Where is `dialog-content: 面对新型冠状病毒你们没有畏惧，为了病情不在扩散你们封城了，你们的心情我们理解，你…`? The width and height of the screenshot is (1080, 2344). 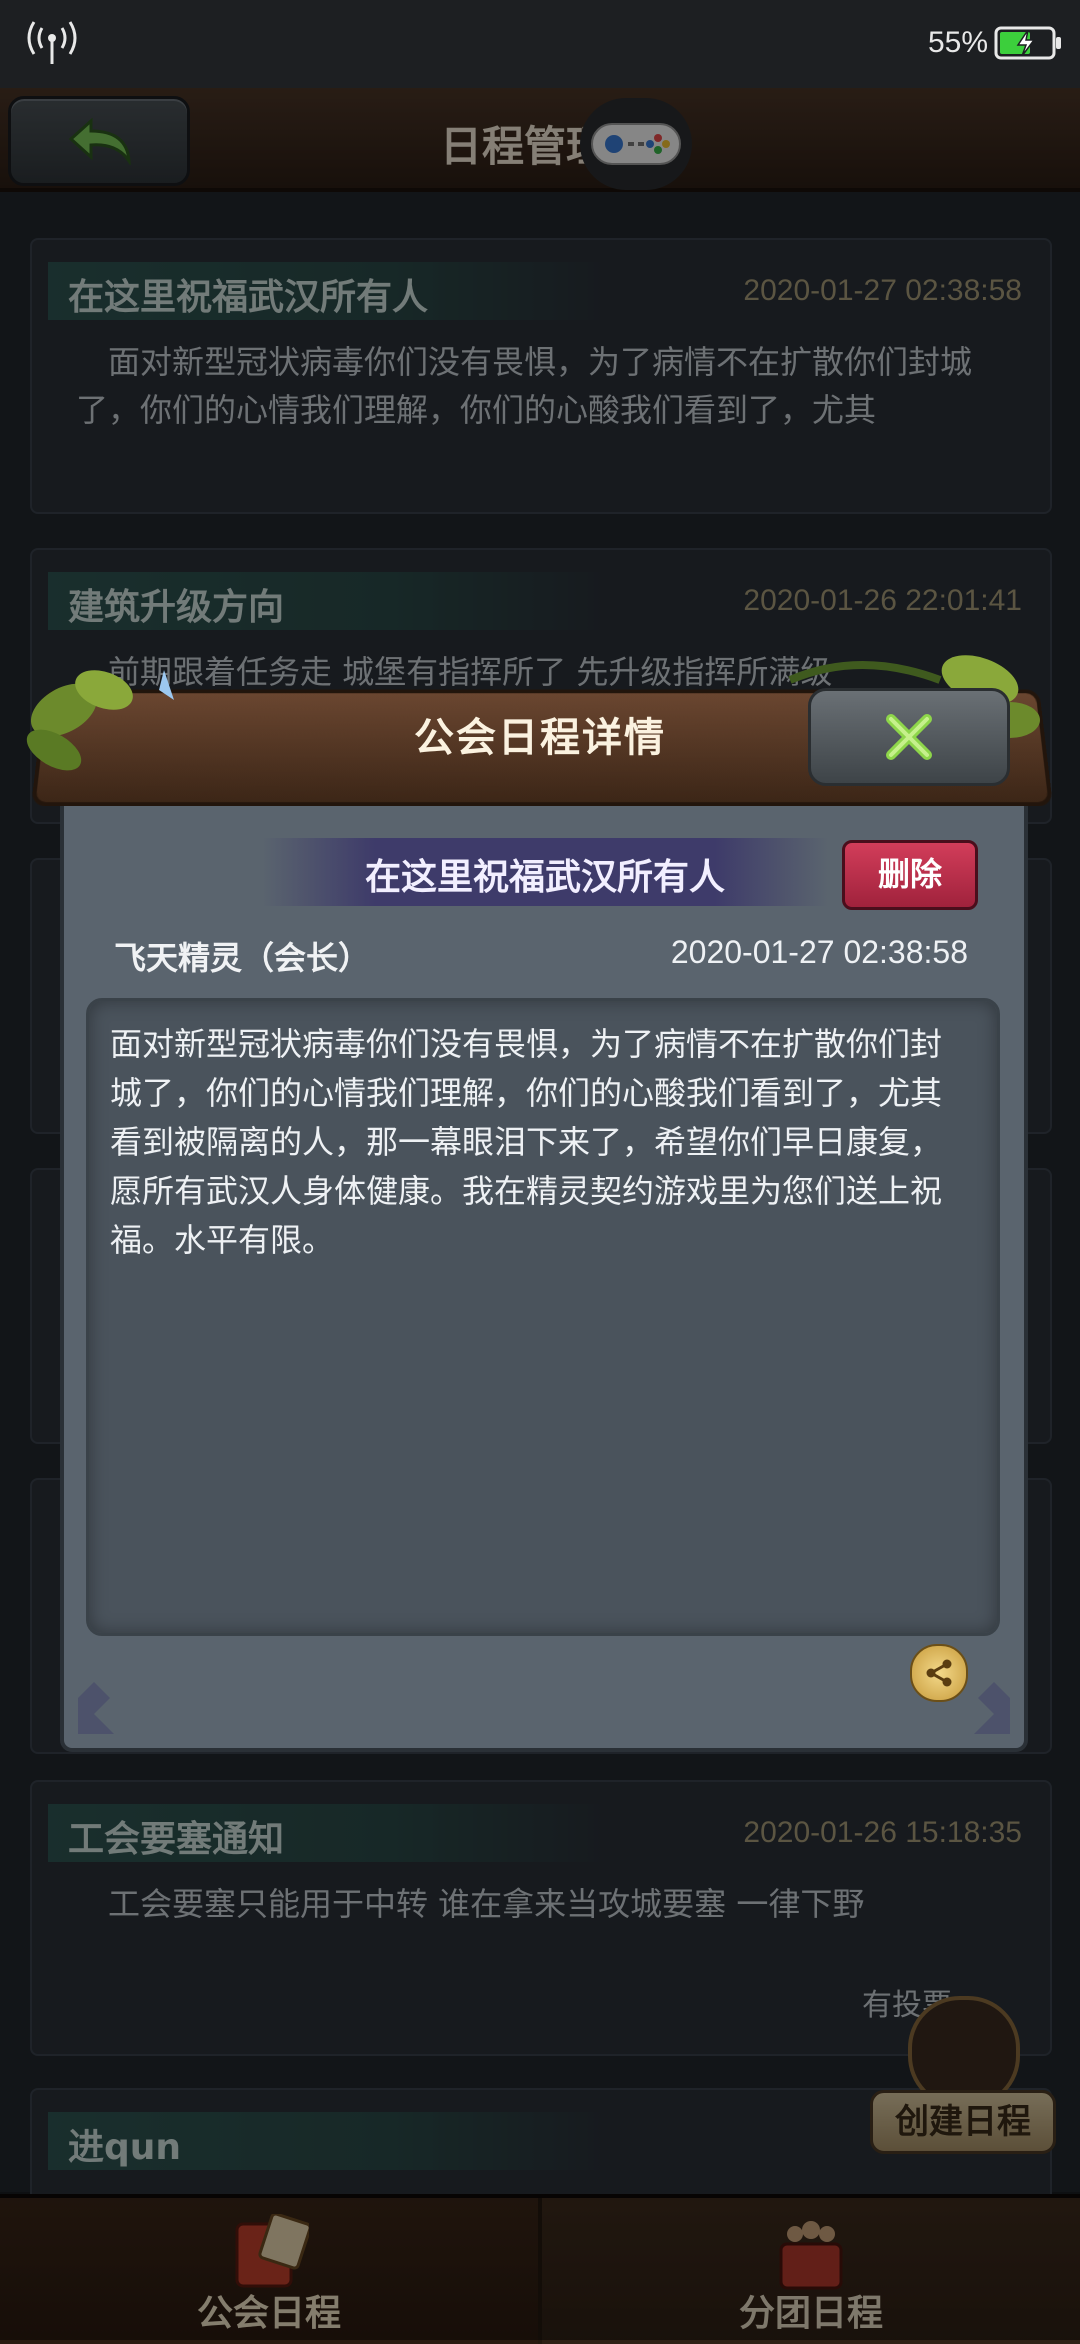 dialog-content: 面对新型冠状病毒你们没有畏惧，为了病情不在扩散你们封城了，你们的心情我们理解，你… is located at coordinates (526, 1142).